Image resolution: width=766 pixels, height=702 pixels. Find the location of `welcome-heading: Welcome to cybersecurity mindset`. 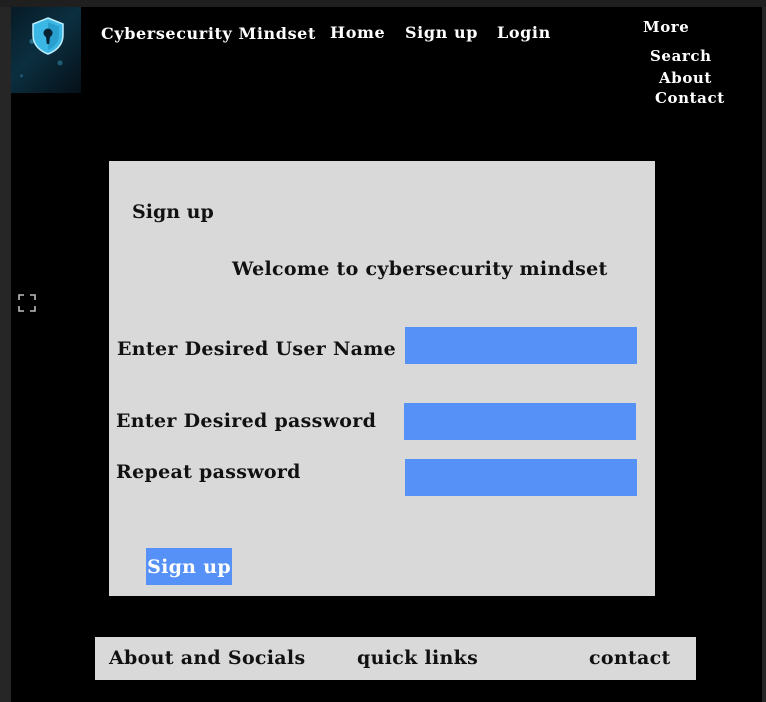

welcome-heading: Welcome to cybersecurity mindset is located at coordinates (420, 269).